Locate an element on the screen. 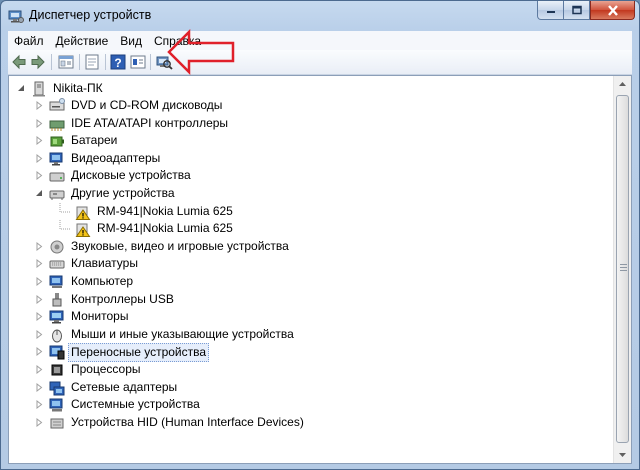 Image resolution: width=640 pixels, height=470 pixels. toolbar: ? is located at coordinates (320, 62).